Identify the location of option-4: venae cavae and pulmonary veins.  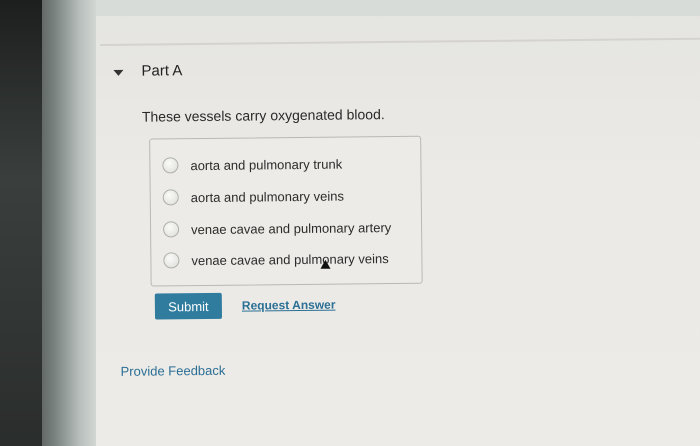
(276, 259).